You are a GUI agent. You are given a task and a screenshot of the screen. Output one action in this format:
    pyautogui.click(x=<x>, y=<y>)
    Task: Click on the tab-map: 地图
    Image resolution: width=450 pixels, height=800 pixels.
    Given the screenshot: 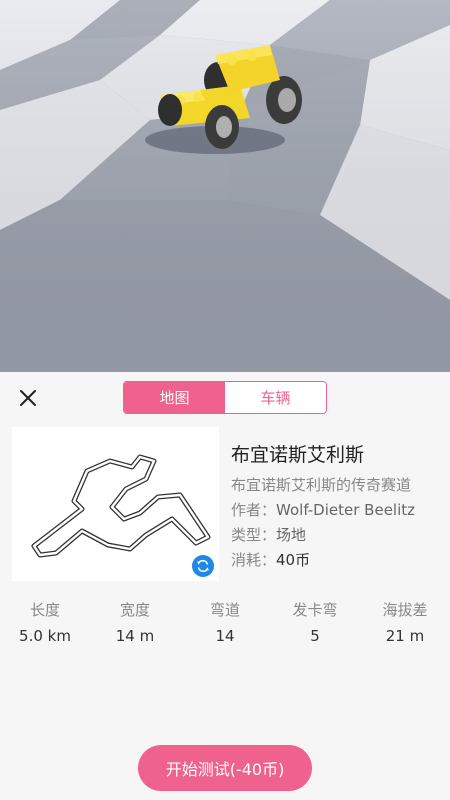 What is the action you would take?
    pyautogui.click(x=174, y=397)
    